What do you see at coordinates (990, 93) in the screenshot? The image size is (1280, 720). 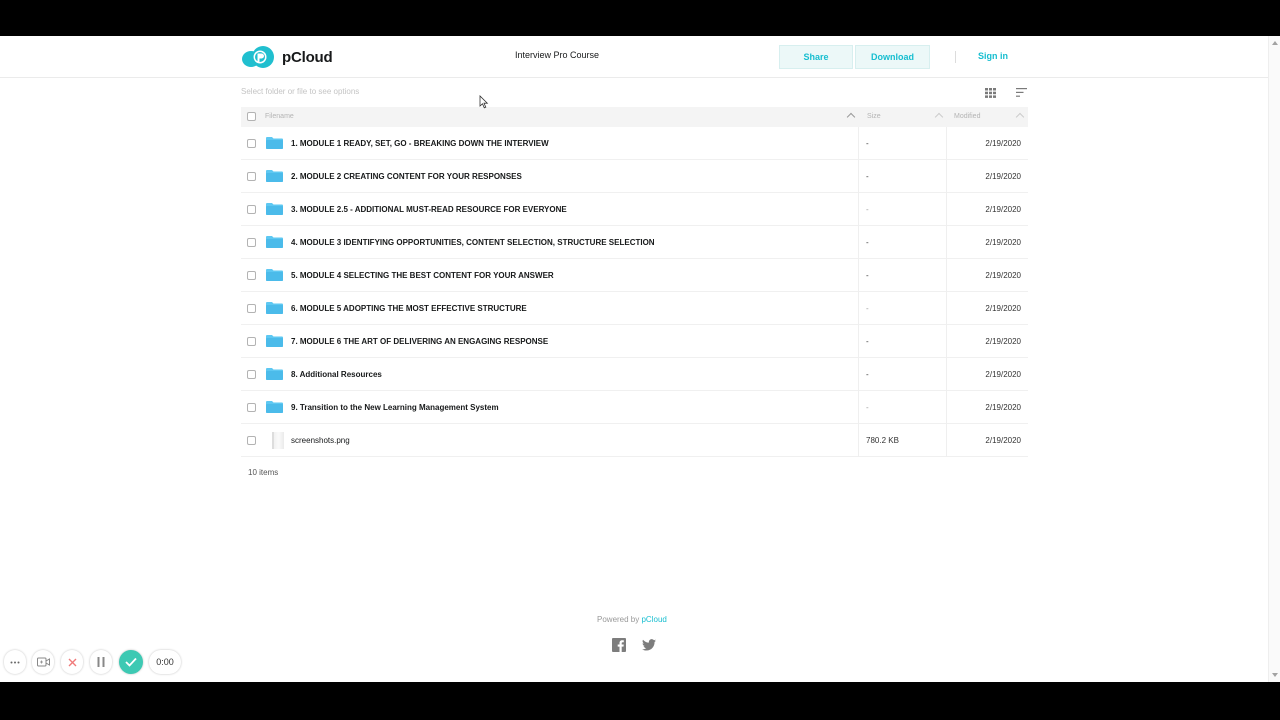 I see `grid-view-icon` at bounding box center [990, 93].